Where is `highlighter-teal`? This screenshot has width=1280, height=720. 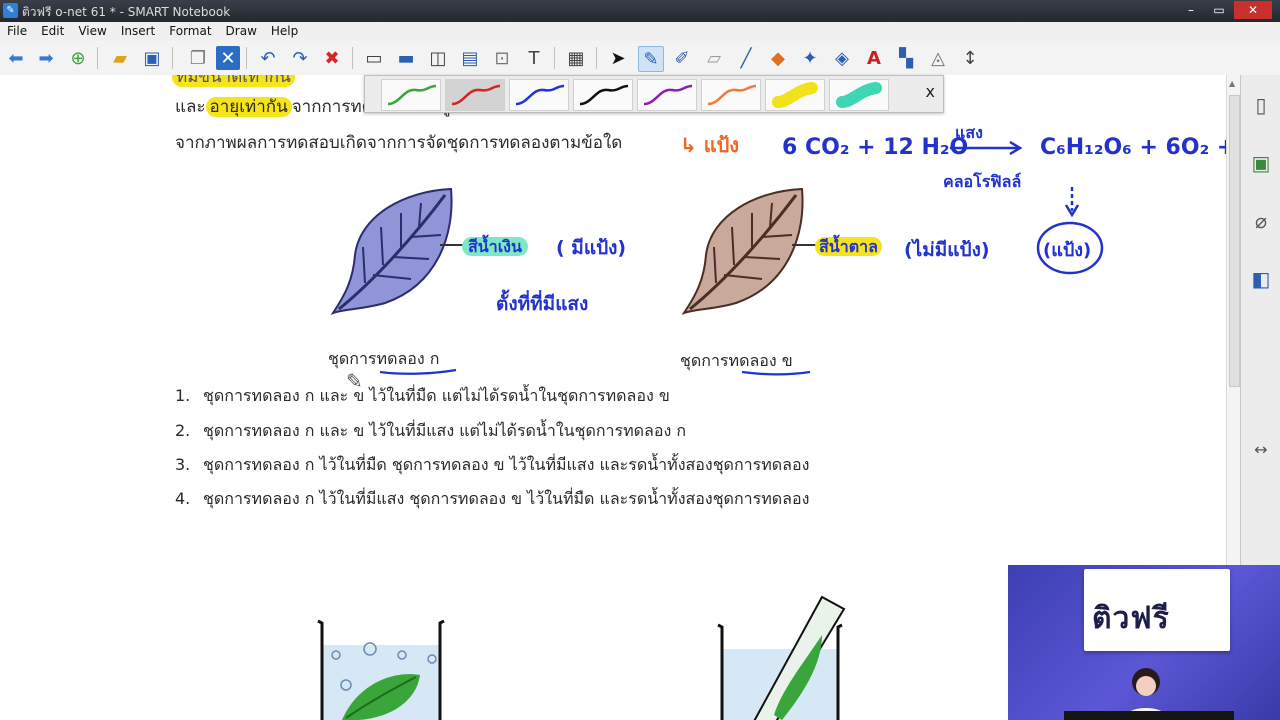 highlighter-teal is located at coordinates (859, 95).